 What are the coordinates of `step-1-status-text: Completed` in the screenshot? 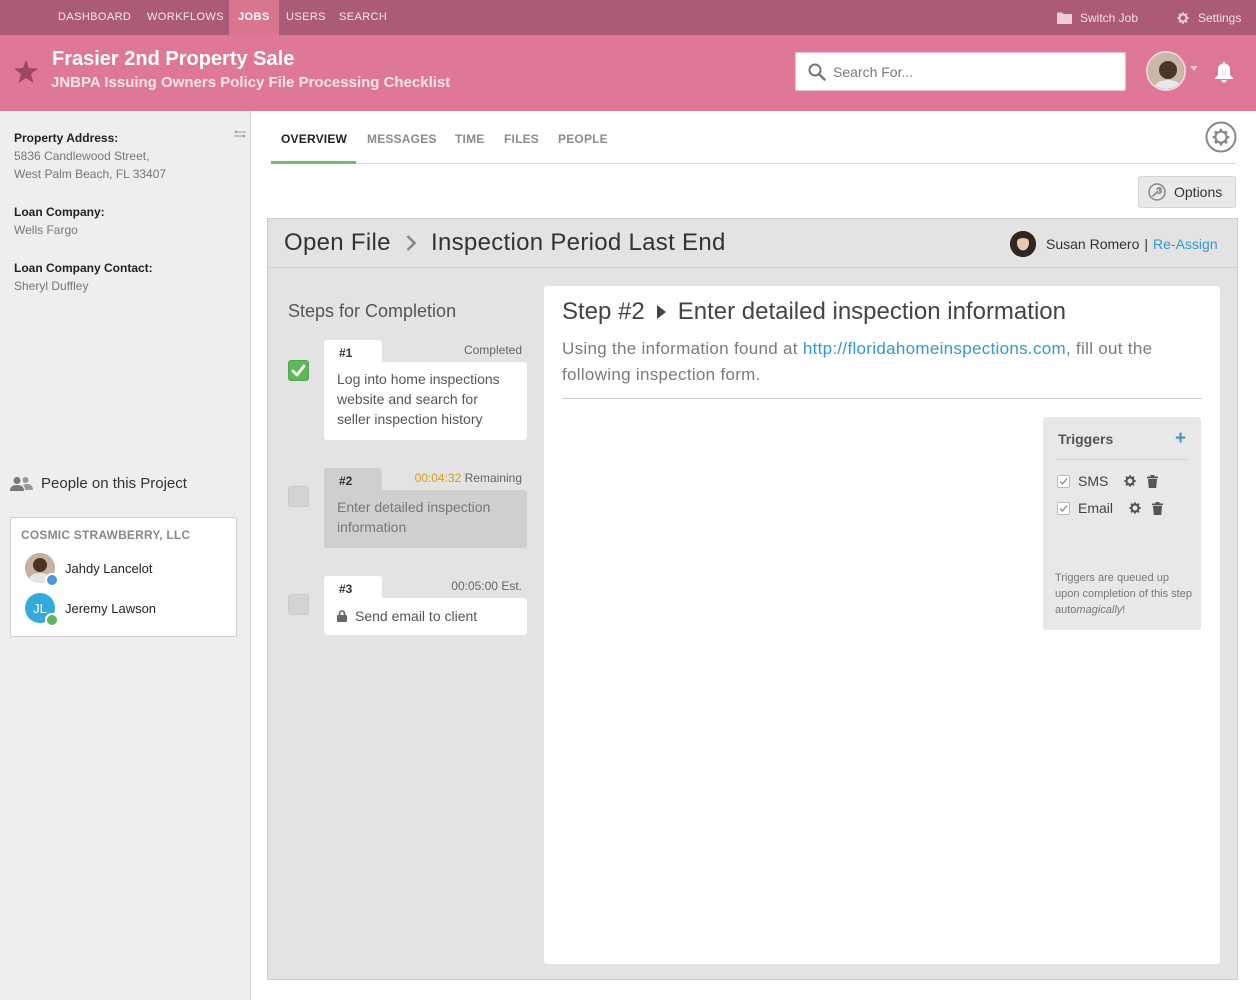 It's located at (492, 350).